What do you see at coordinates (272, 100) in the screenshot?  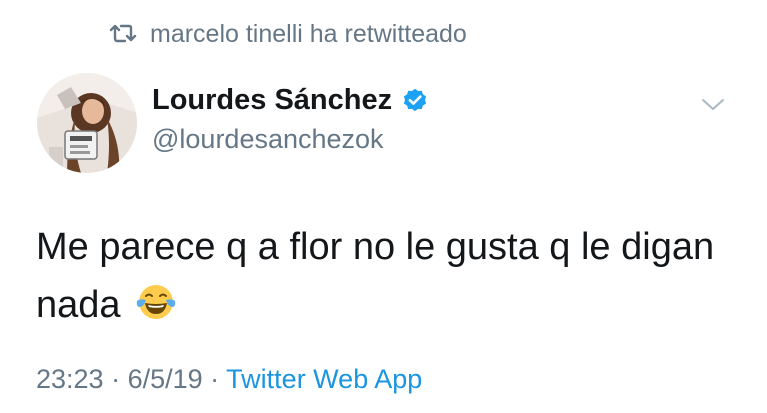 I see `author-name: Lourdes Sánchez` at bounding box center [272, 100].